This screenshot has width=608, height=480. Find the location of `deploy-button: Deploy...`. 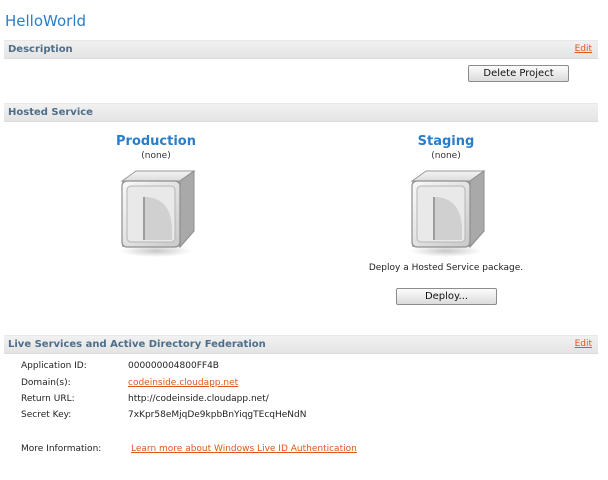

deploy-button: Deploy... is located at coordinates (446, 296).